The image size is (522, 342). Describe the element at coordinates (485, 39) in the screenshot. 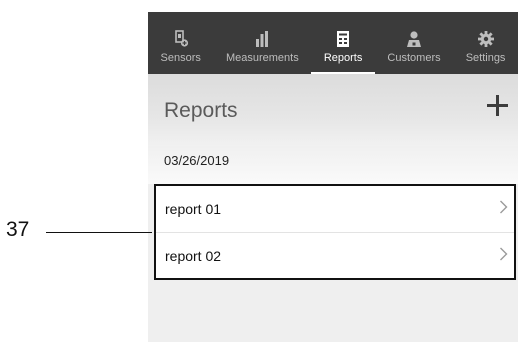

I see `gear-icon` at that location.